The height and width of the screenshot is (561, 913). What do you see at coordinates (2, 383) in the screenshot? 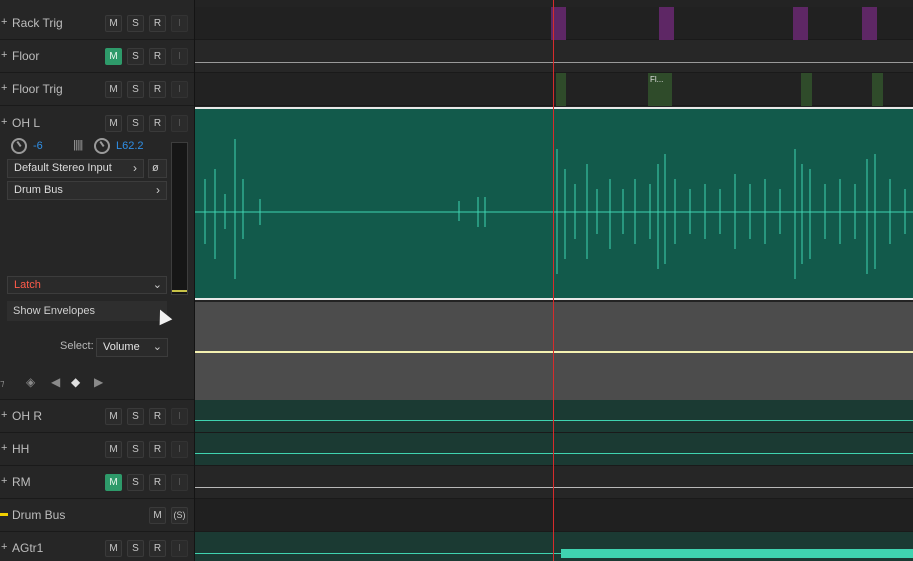
I see `envelope-hold-icon: ⁊` at bounding box center [2, 383].